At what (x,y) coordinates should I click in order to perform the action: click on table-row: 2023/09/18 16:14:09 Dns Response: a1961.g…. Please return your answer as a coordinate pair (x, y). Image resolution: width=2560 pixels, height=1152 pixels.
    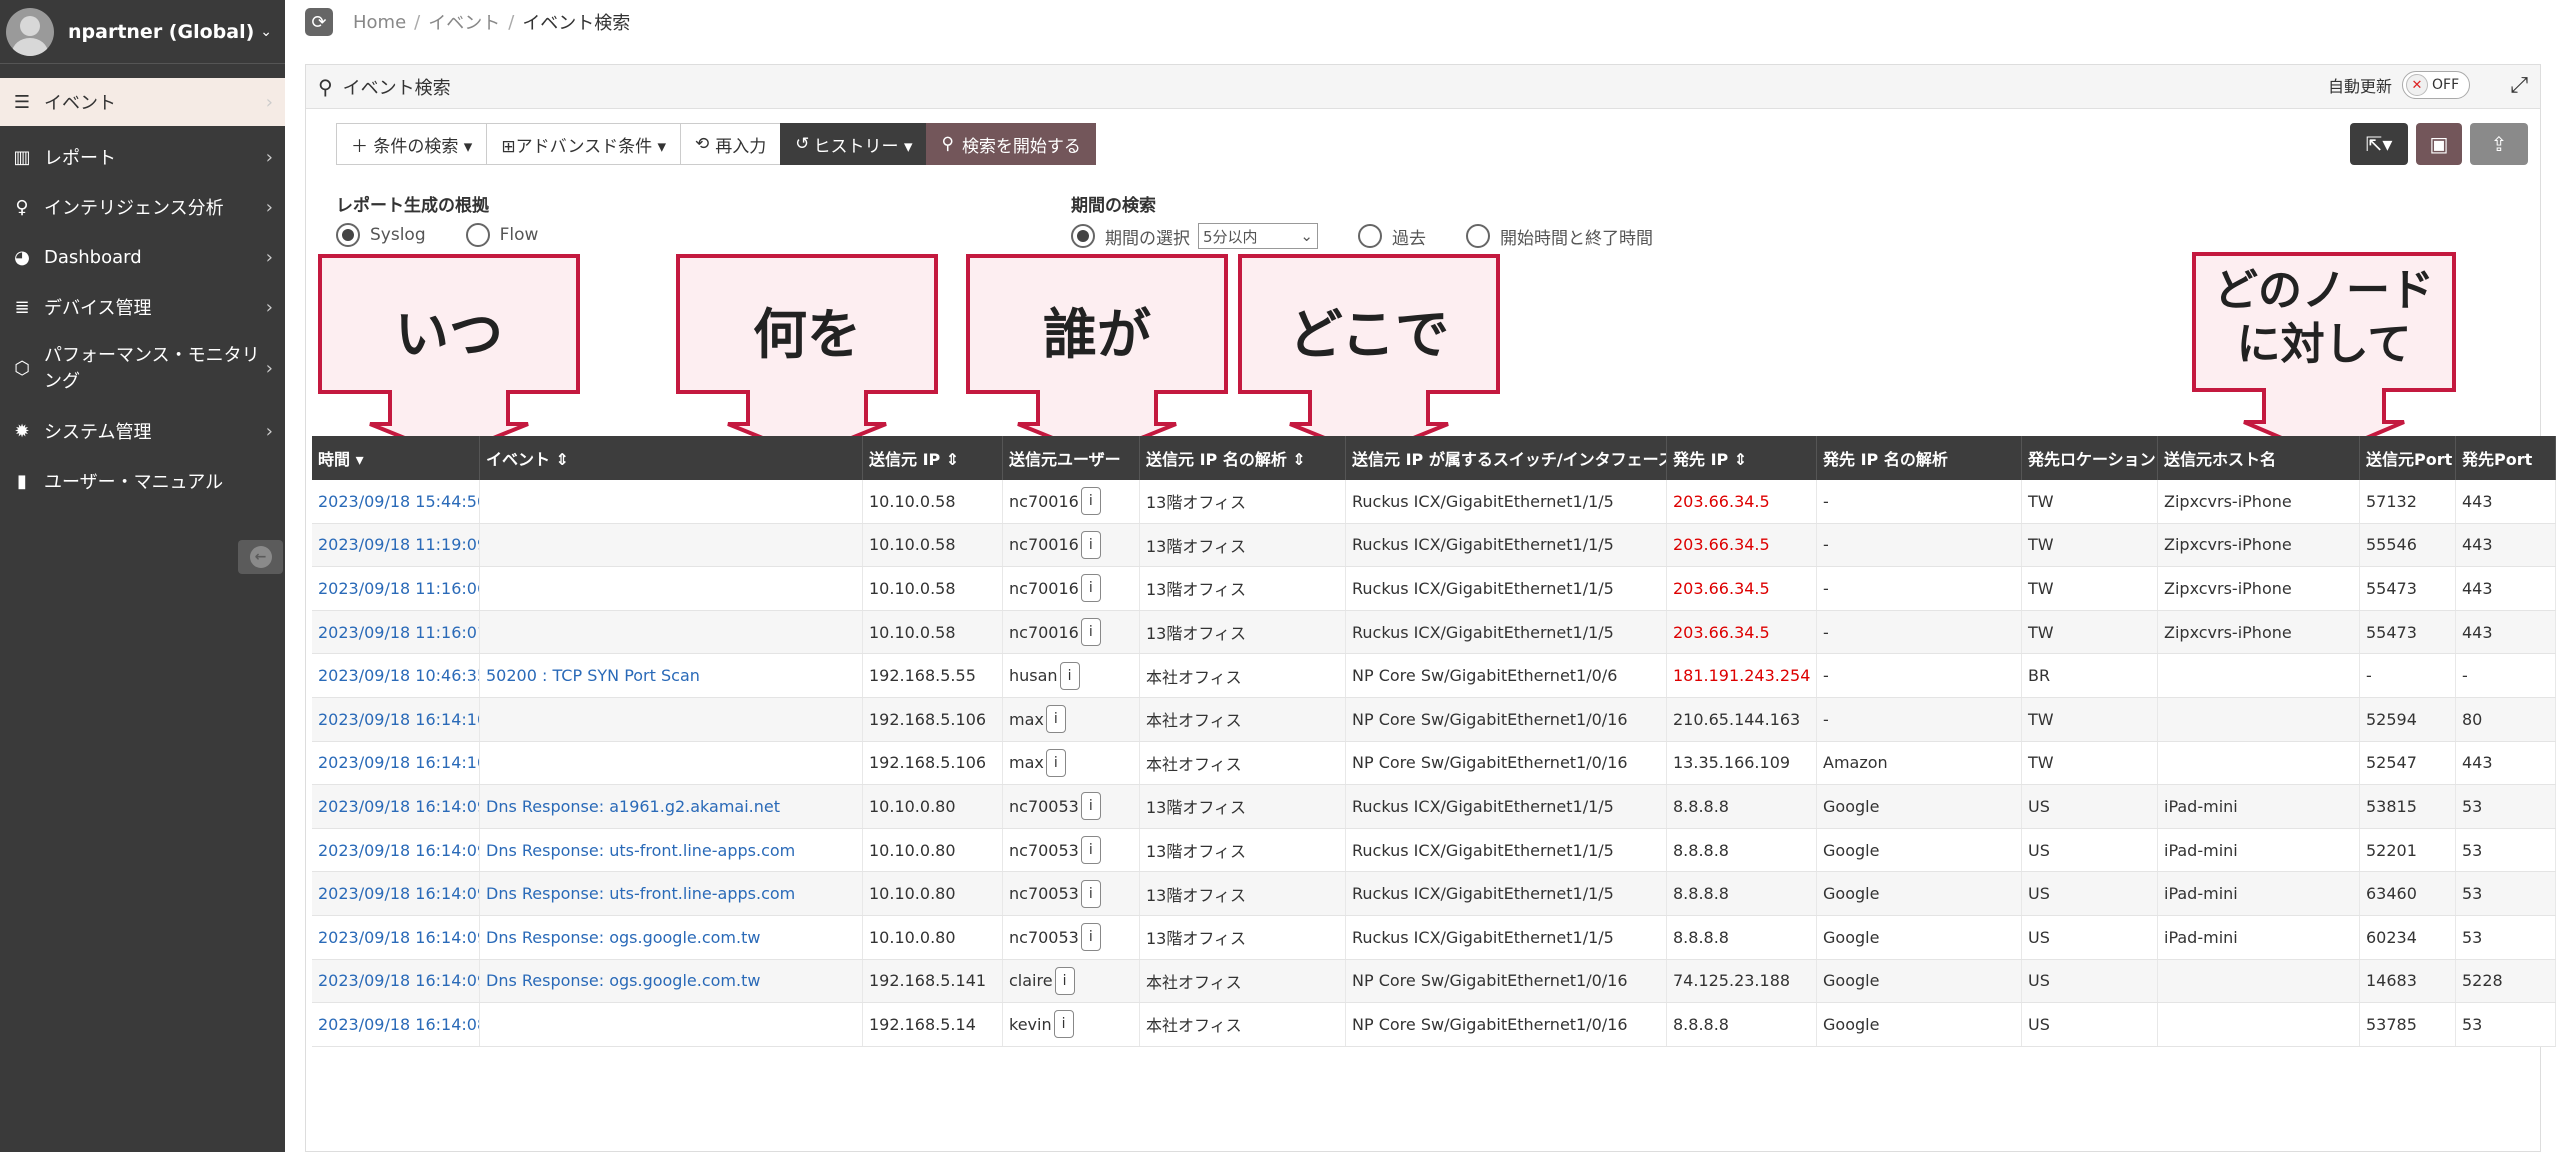
    Looking at the image, I should click on (1434, 807).